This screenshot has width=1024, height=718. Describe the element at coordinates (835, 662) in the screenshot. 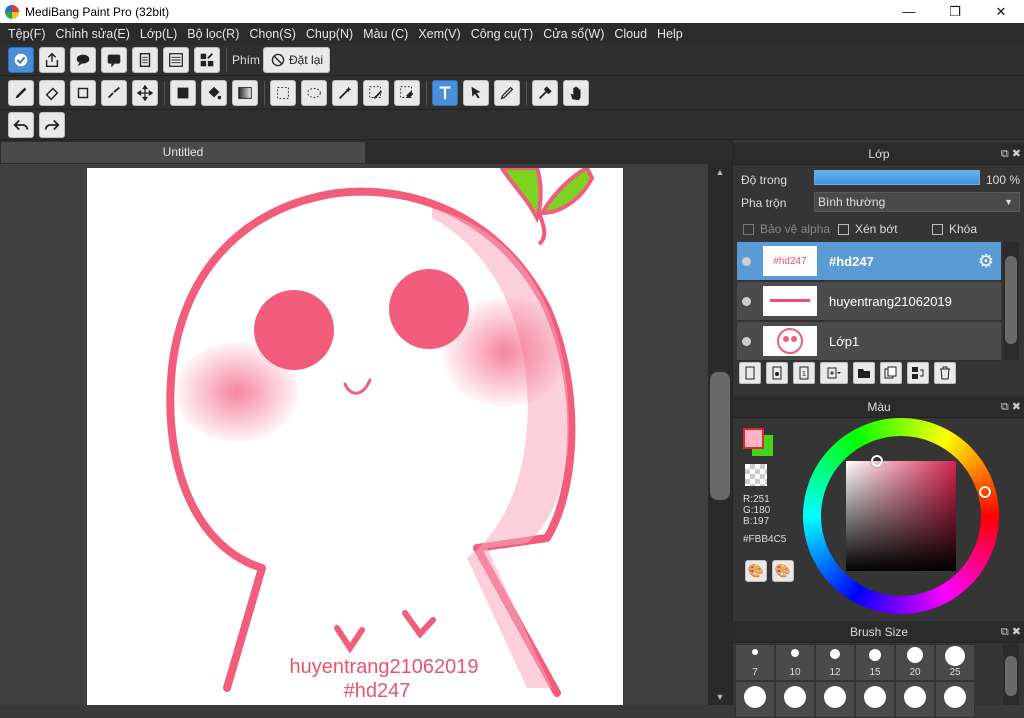

I see `brush-size-cell: 12` at that location.